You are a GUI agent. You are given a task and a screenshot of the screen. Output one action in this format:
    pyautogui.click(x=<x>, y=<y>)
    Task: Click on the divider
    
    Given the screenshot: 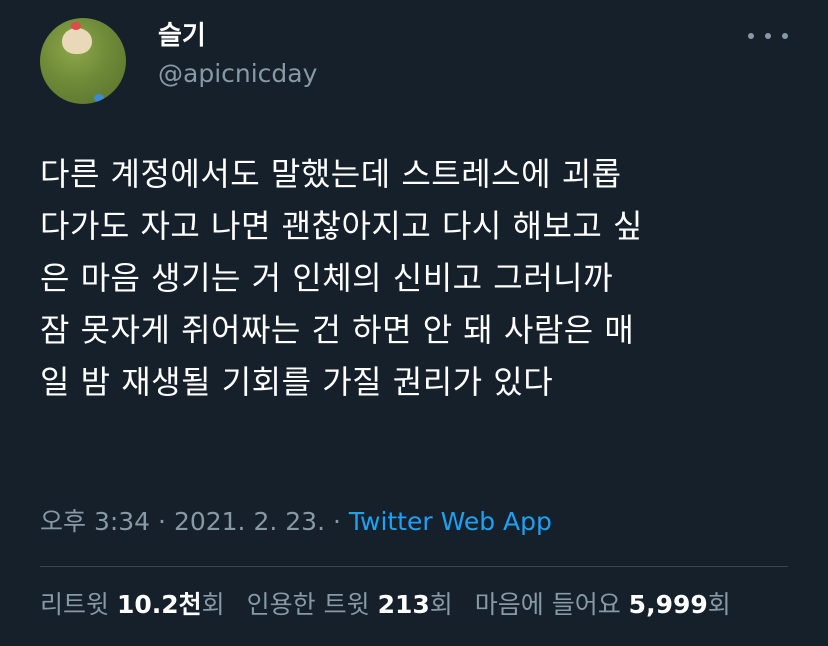 What is the action you would take?
    pyautogui.click(x=414, y=566)
    